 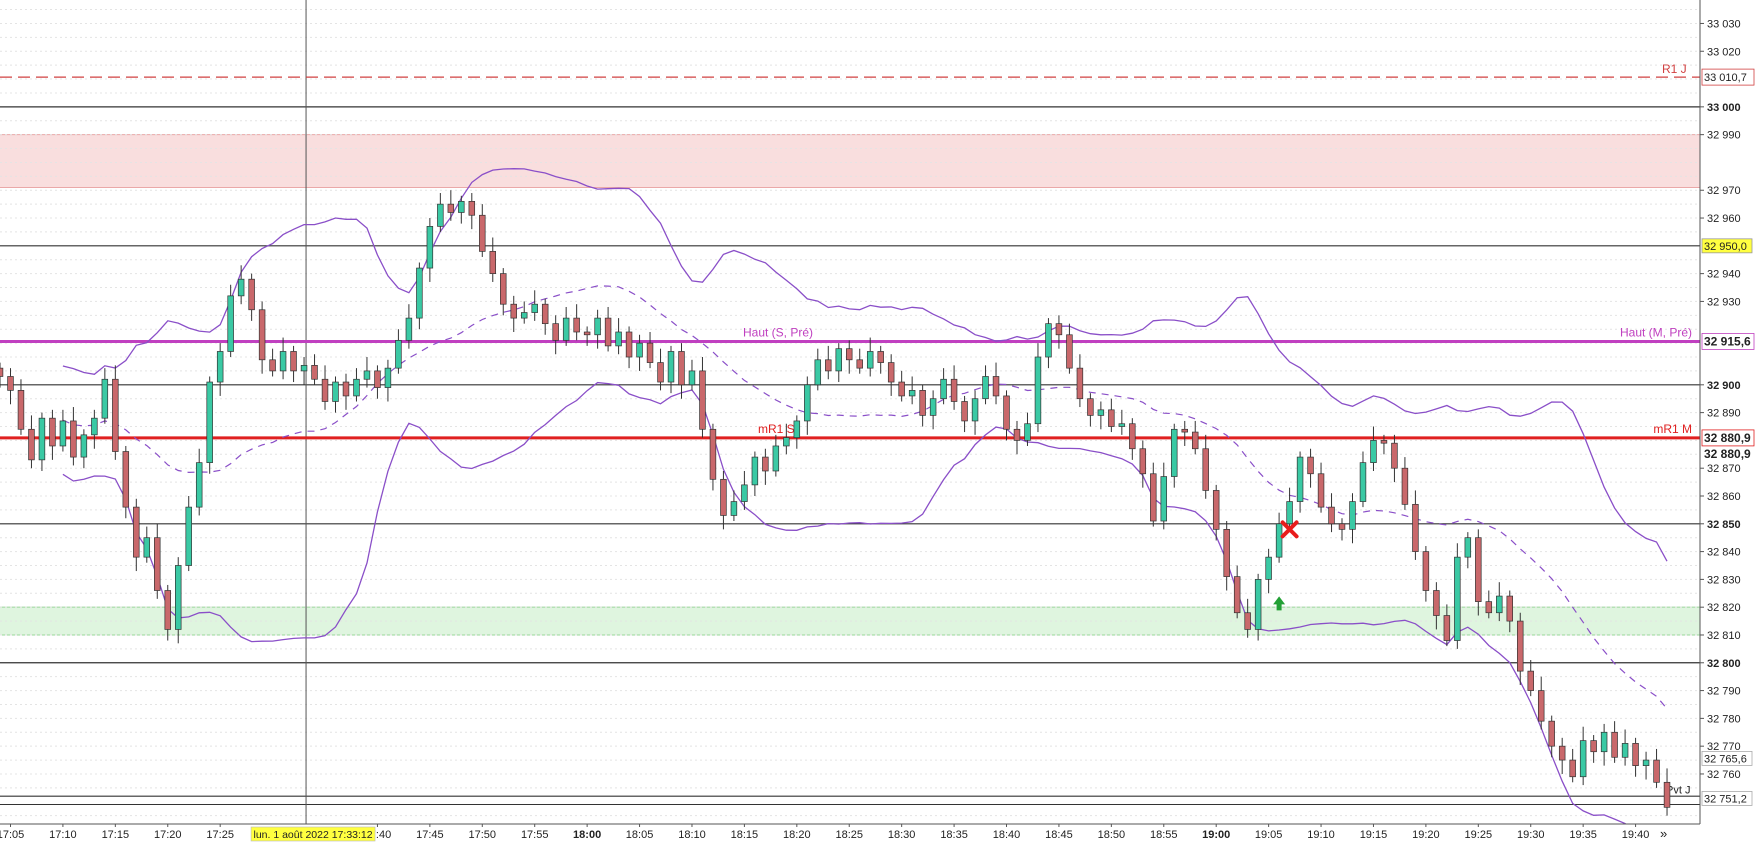 I want to click on resistance-zone, so click(x=850, y=161).